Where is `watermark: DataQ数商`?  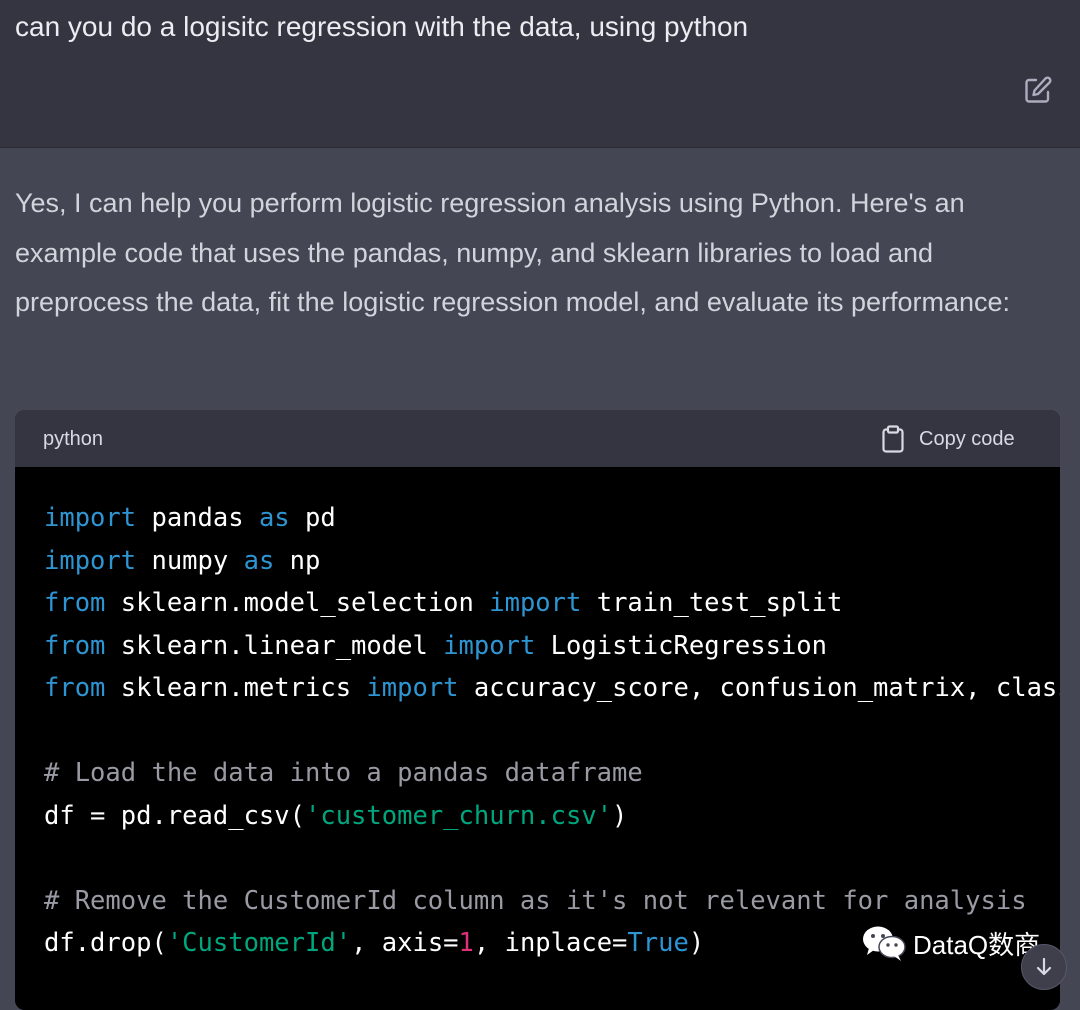
watermark: DataQ数商 is located at coordinates (950, 943).